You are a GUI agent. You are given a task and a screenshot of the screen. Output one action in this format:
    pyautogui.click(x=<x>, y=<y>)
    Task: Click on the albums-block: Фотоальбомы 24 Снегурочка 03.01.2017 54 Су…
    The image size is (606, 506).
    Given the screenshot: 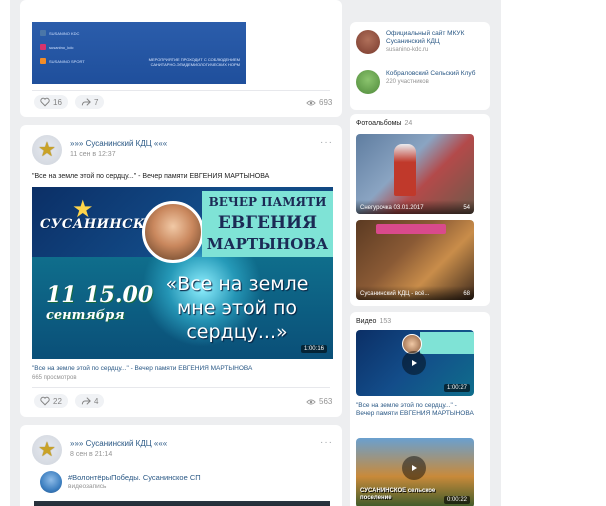 What is the action you would take?
    pyautogui.click(x=420, y=210)
    